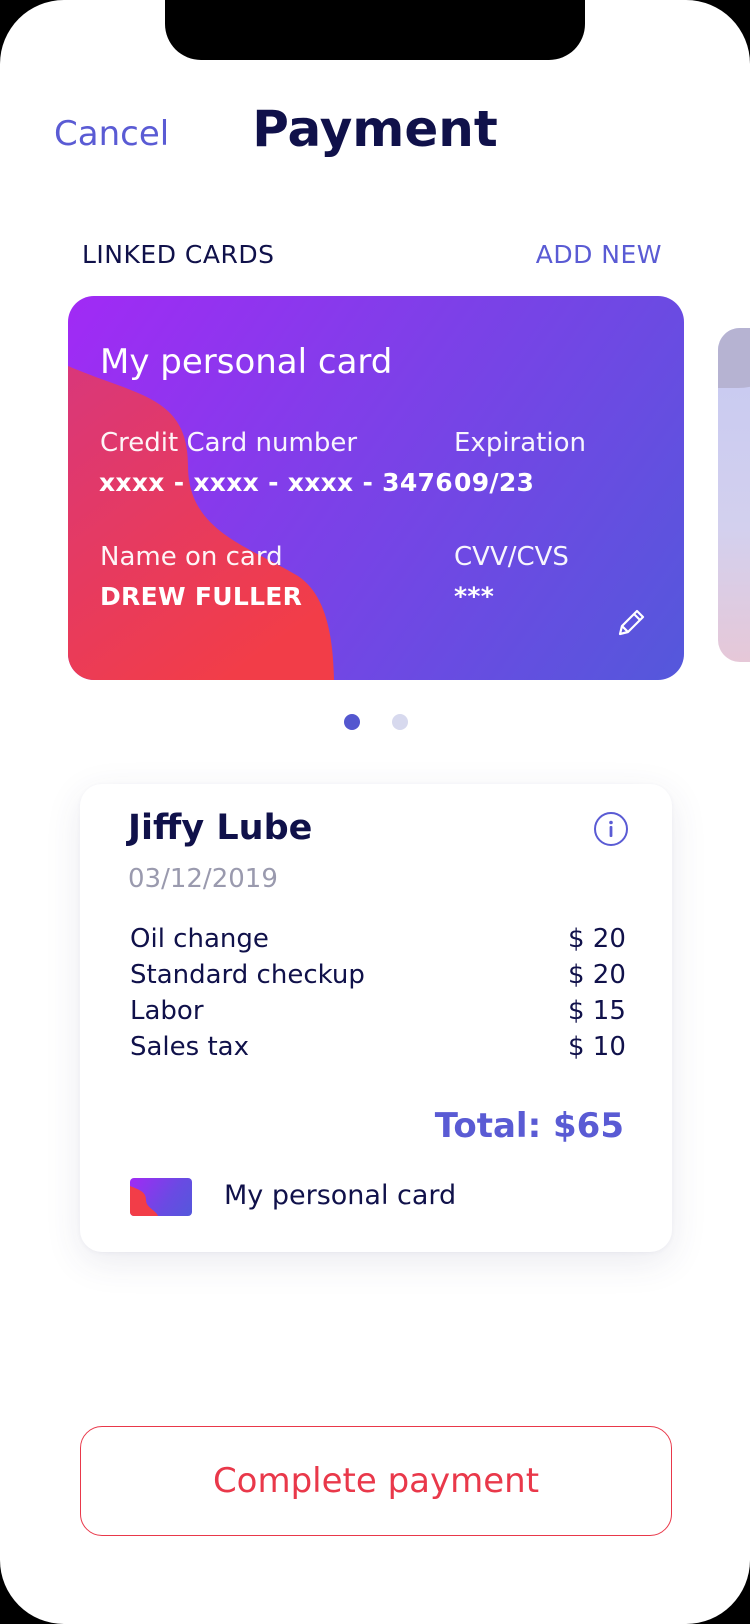 The image size is (750, 1624). I want to click on line-item: Standard checkup $ 20, so click(378, 978).